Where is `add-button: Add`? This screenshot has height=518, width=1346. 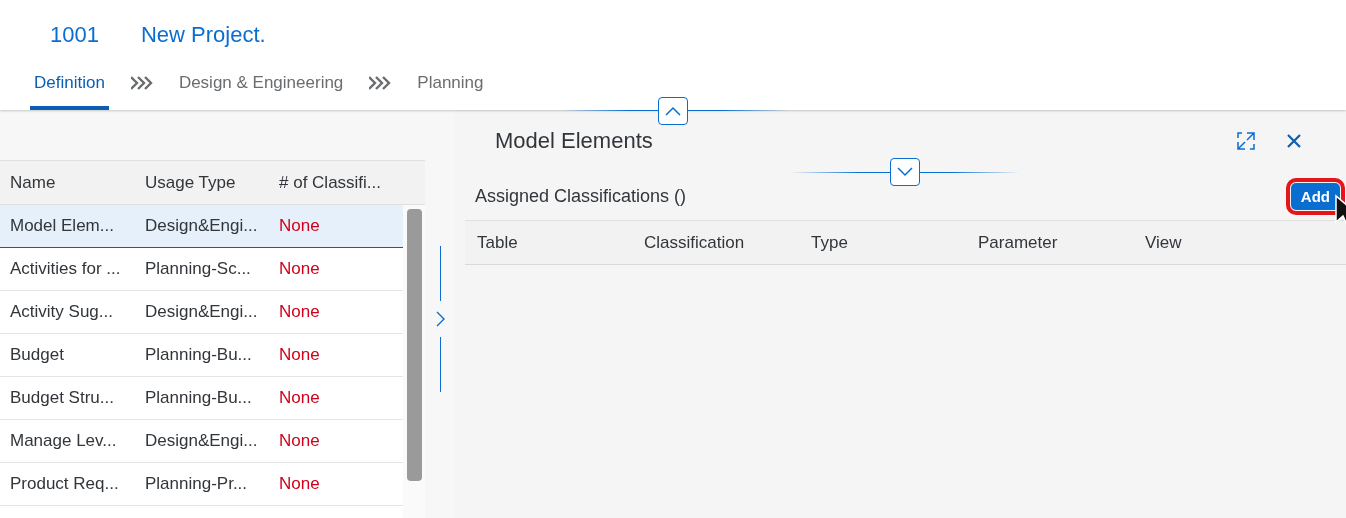 add-button: Add is located at coordinates (1315, 196).